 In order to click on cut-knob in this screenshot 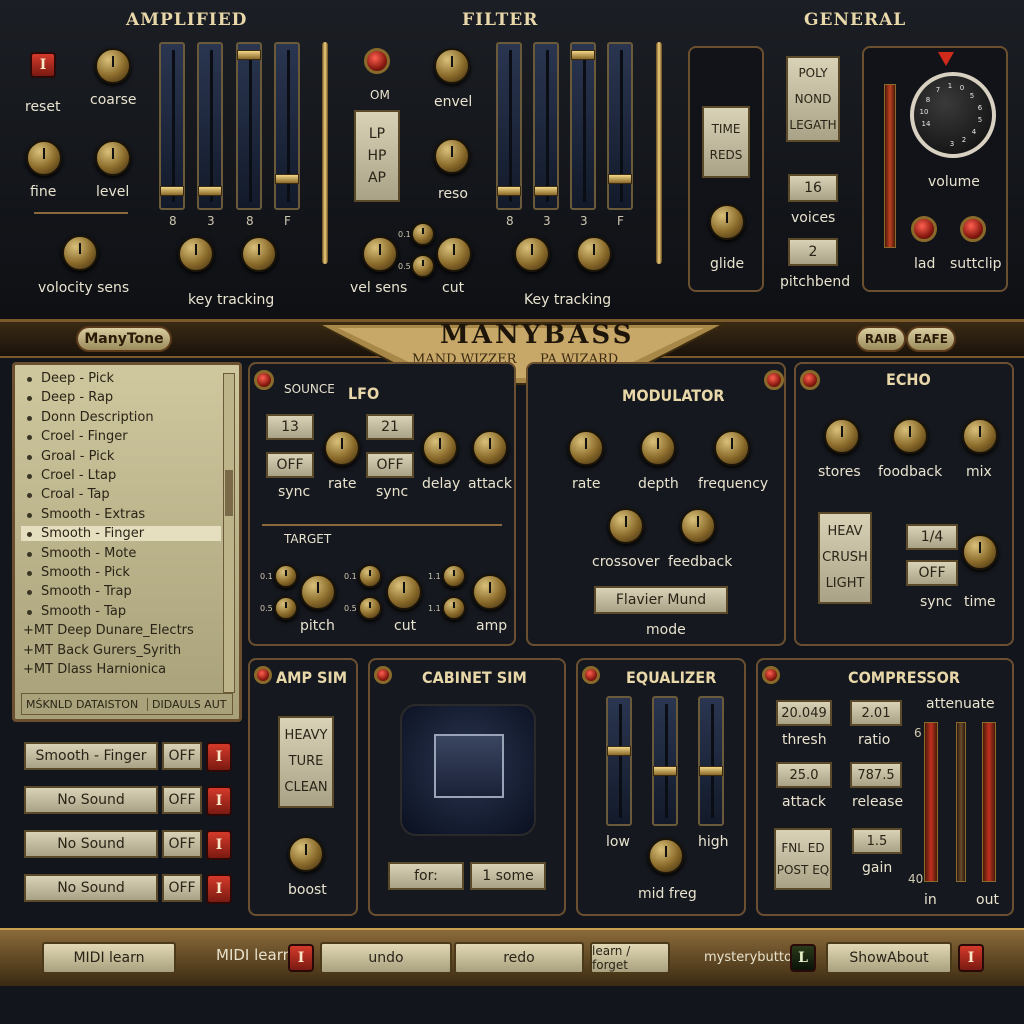, I will do `click(454, 254)`.